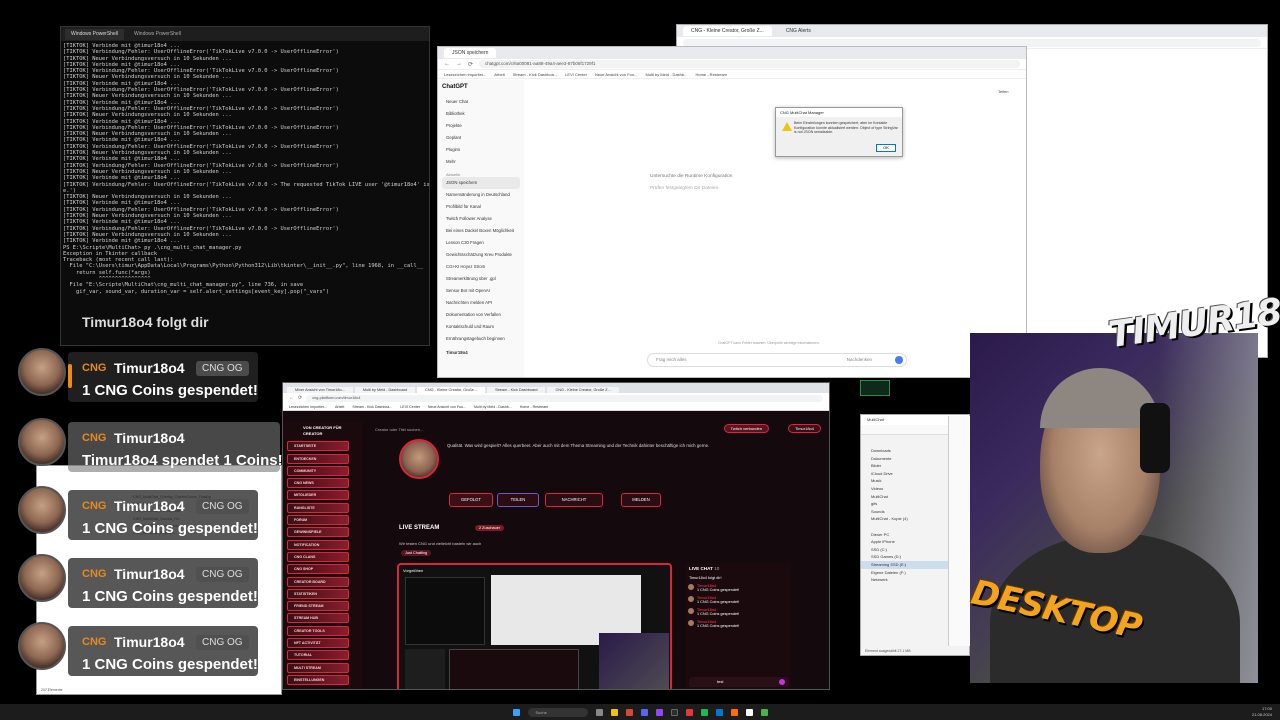  Describe the element at coordinates (599, 712) in the screenshot. I see `task-view-icon` at that location.